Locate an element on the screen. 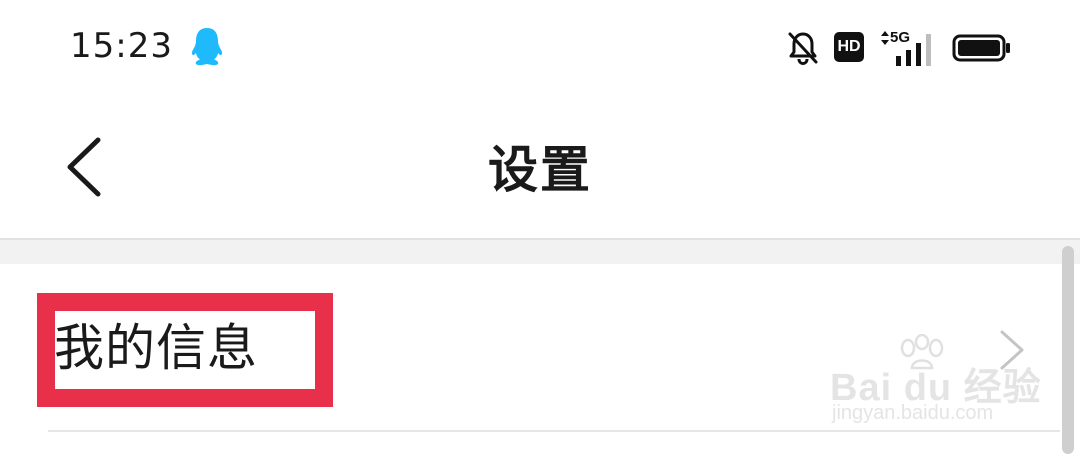 This screenshot has height=454, width=1080. section-divider is located at coordinates (540, 251).